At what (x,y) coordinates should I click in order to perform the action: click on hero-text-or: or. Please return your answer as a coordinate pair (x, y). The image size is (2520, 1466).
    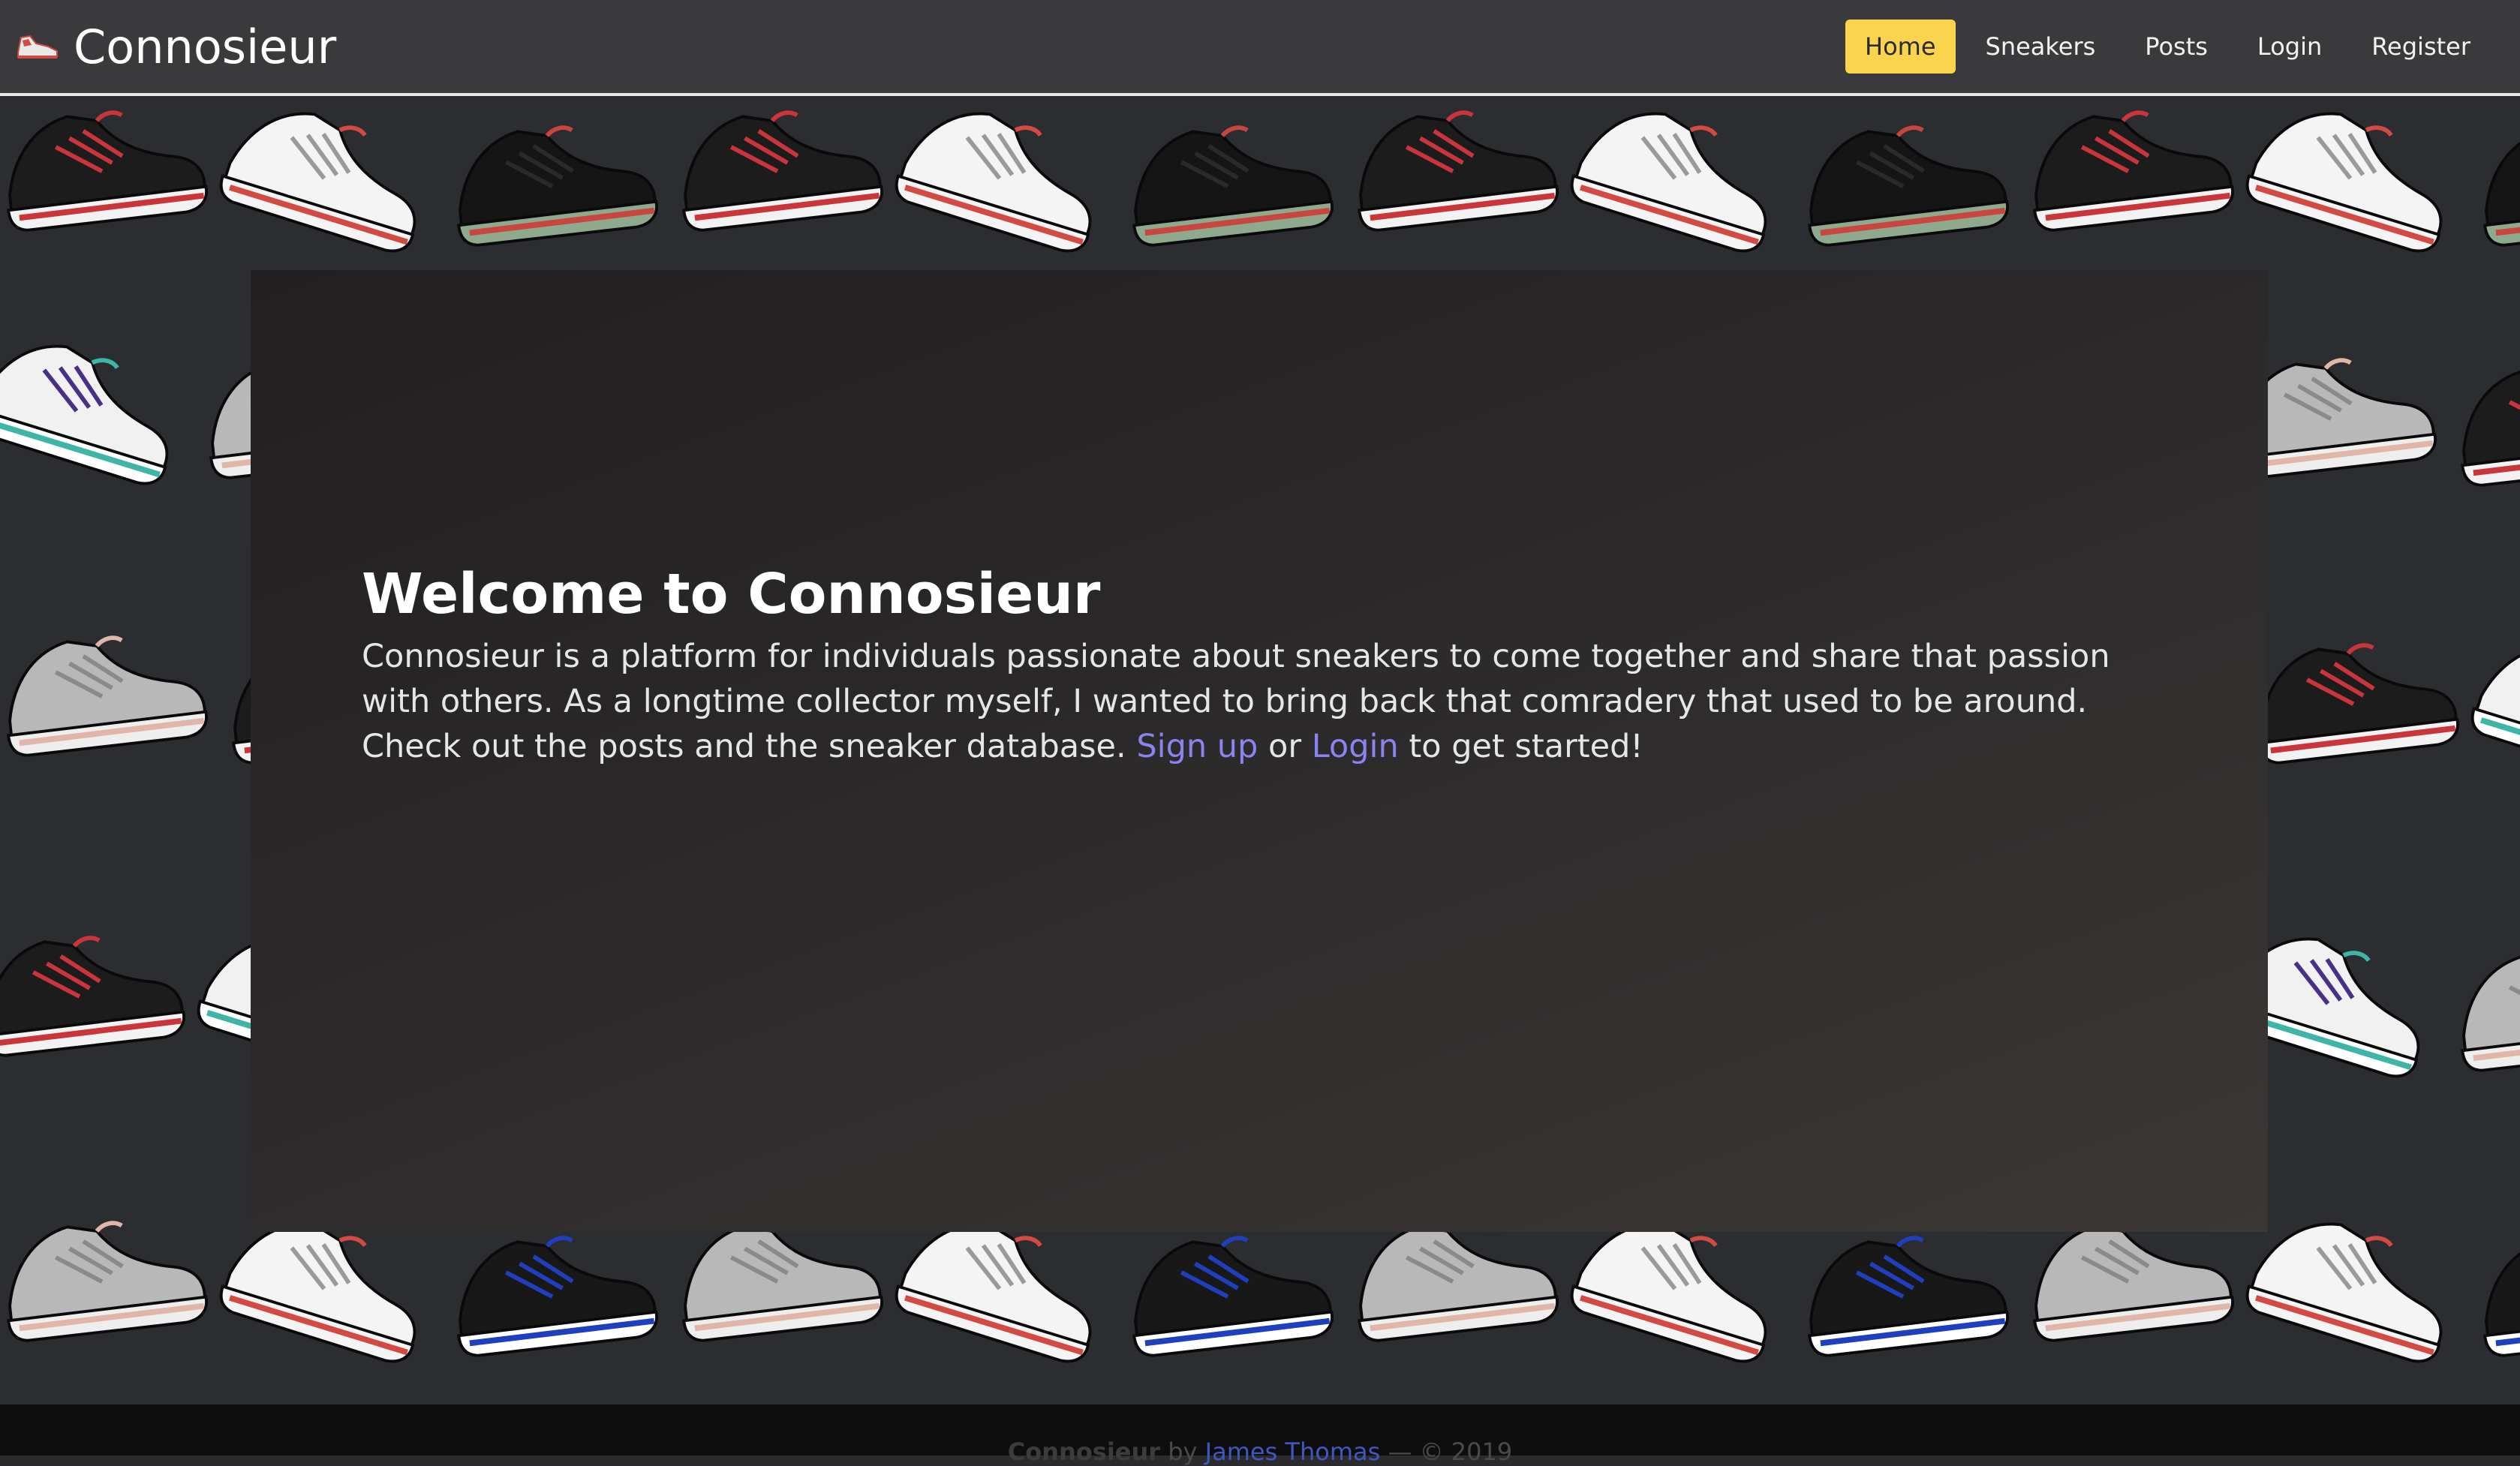
    Looking at the image, I should click on (1285, 746).